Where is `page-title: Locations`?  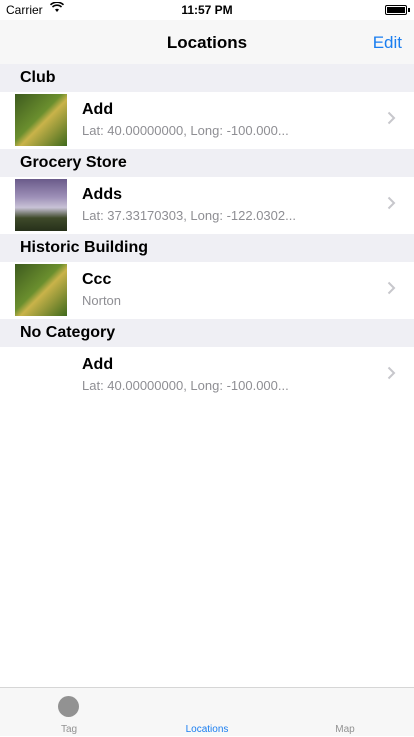
page-title: Locations is located at coordinates (207, 42).